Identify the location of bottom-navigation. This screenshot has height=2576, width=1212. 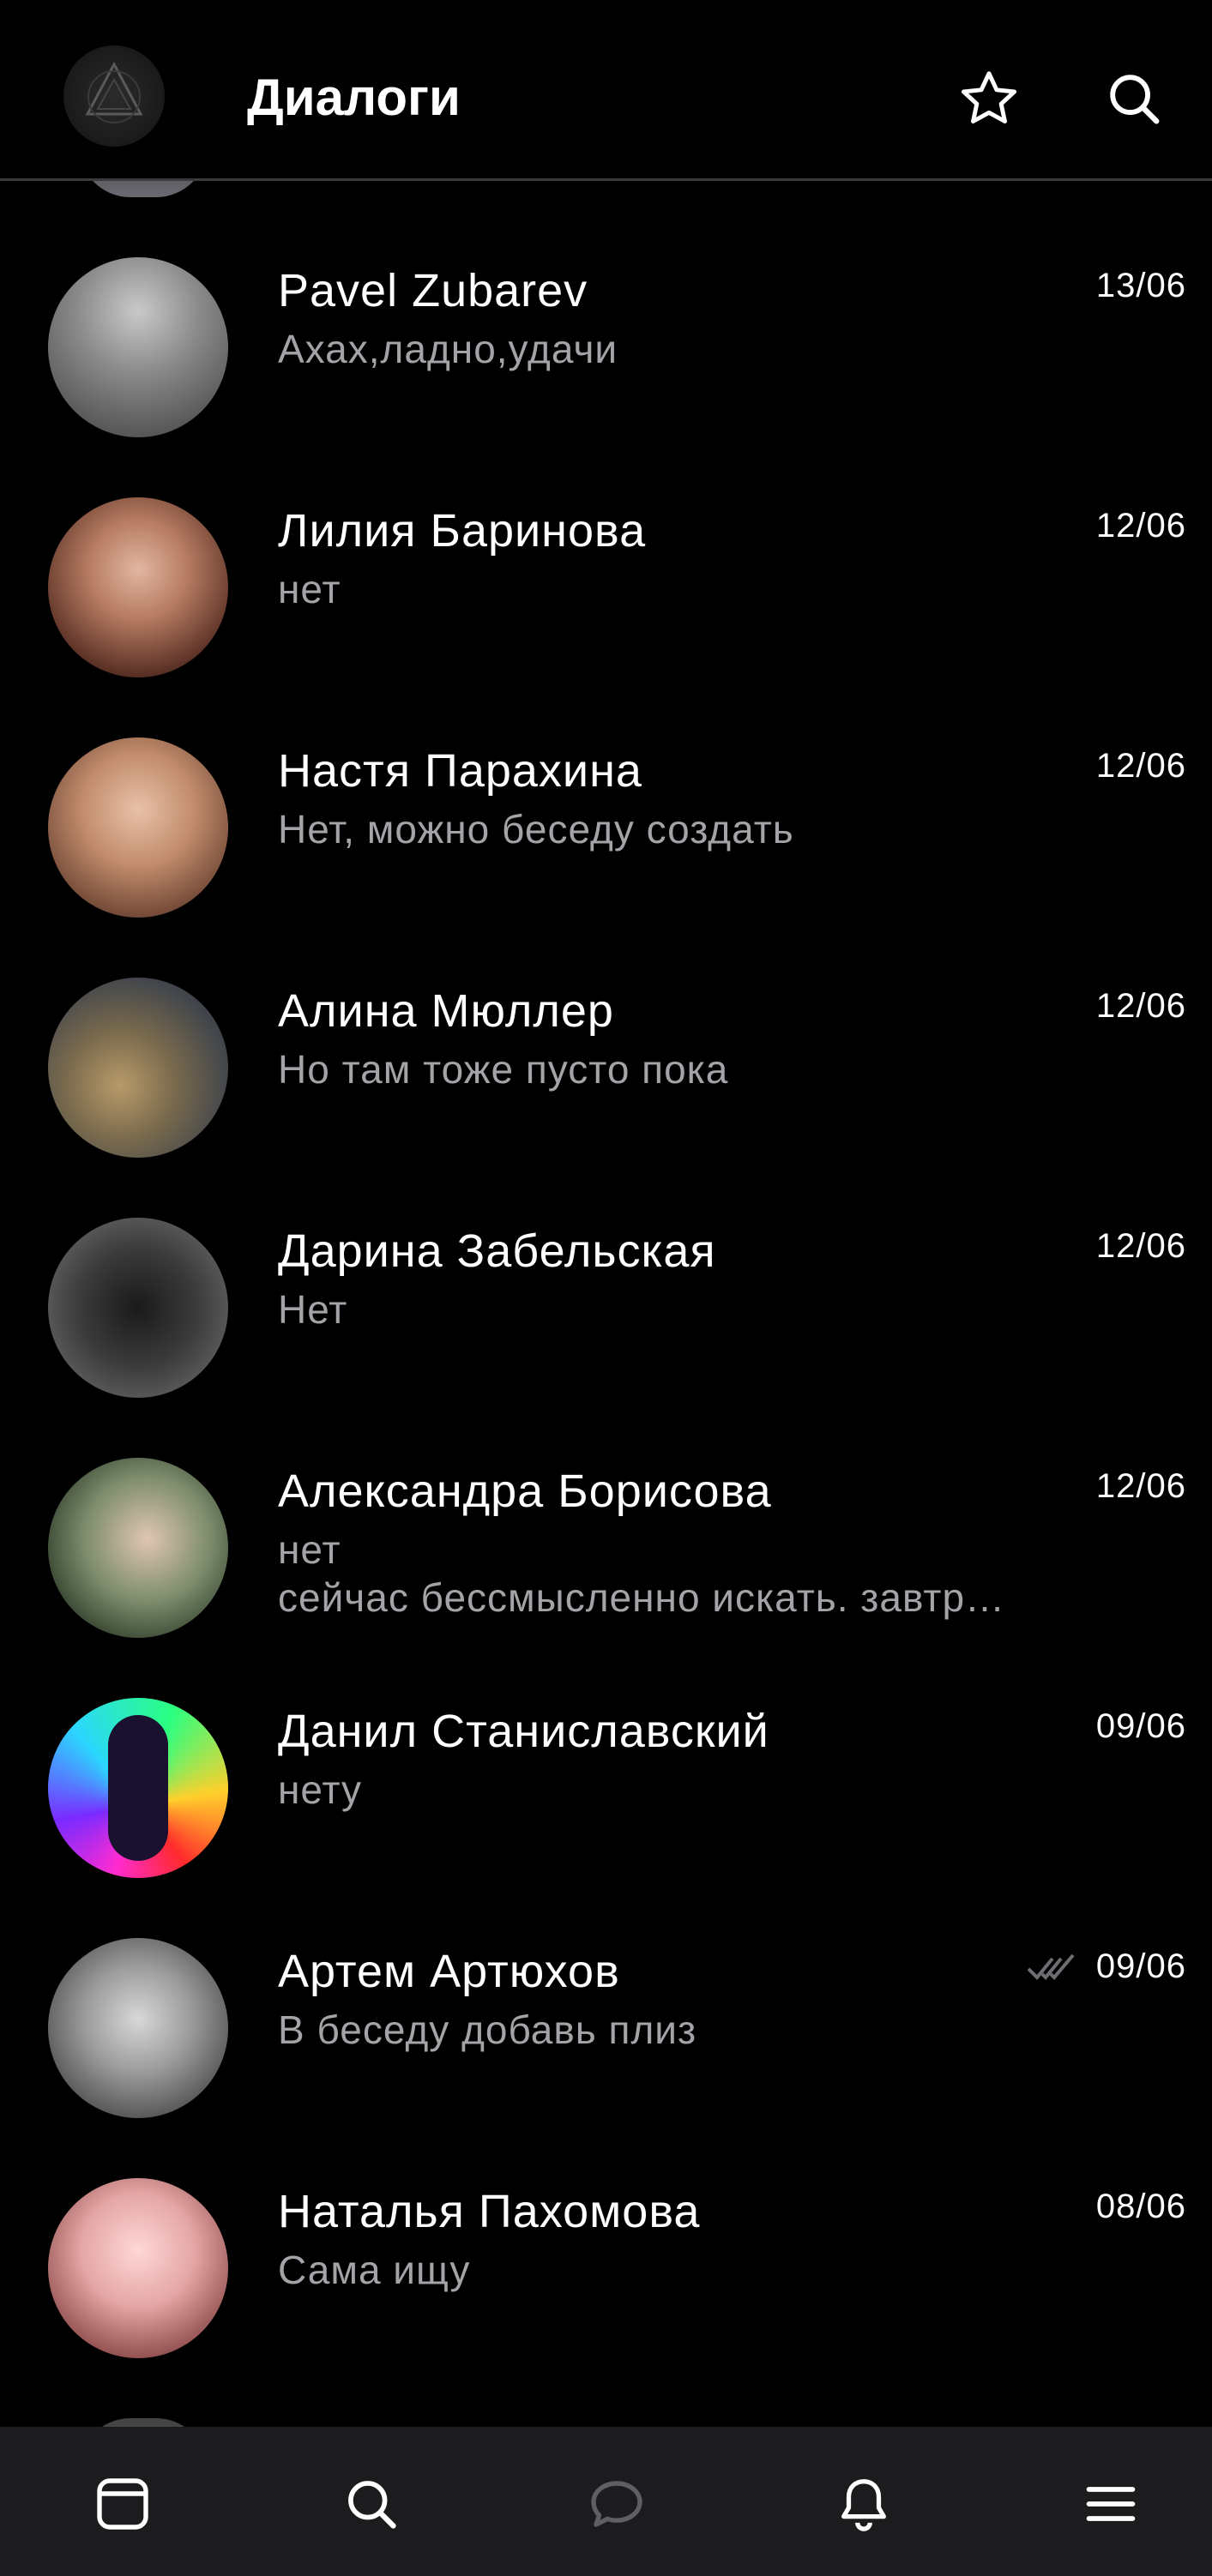
(606, 2501).